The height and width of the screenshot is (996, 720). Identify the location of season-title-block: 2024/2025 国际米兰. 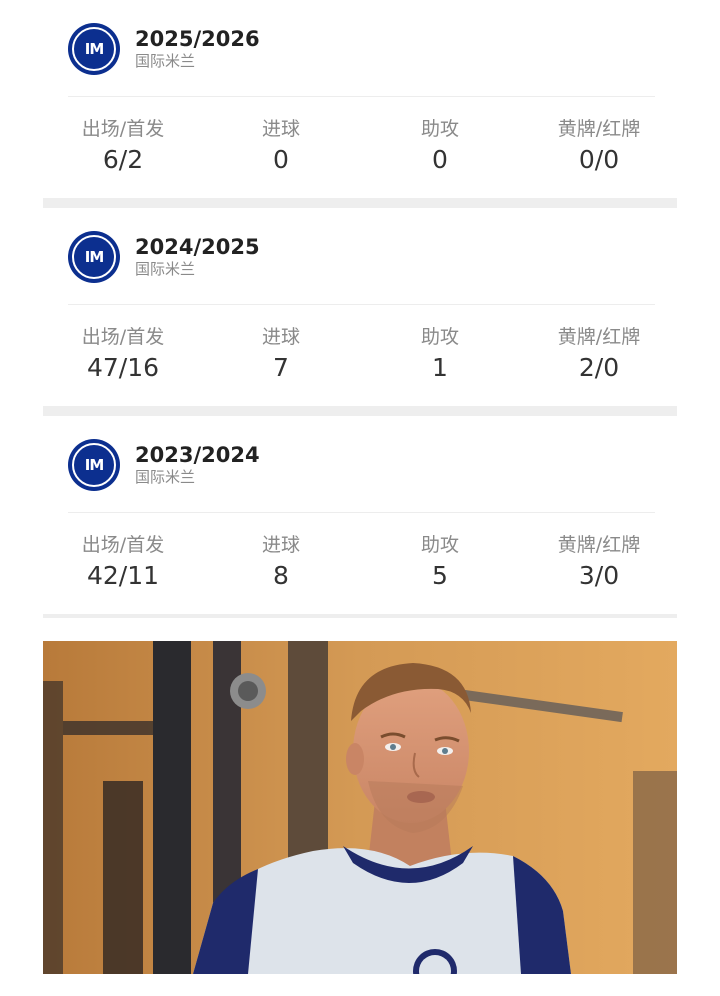
(197, 257).